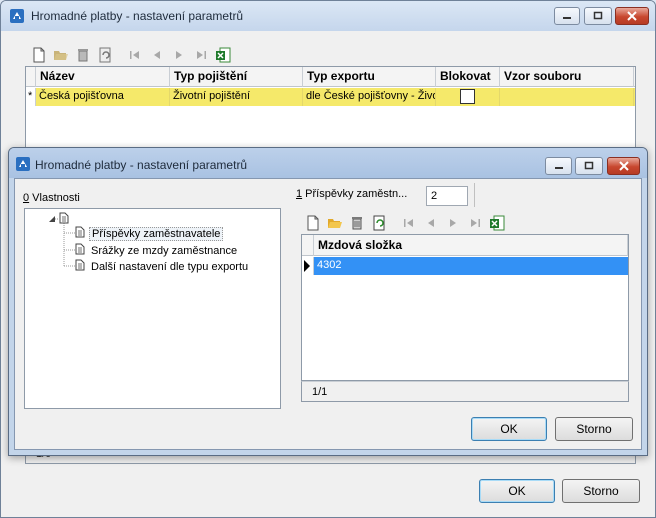 This screenshot has height=518, width=656. I want to click on main-toolbar, so click(129, 55).